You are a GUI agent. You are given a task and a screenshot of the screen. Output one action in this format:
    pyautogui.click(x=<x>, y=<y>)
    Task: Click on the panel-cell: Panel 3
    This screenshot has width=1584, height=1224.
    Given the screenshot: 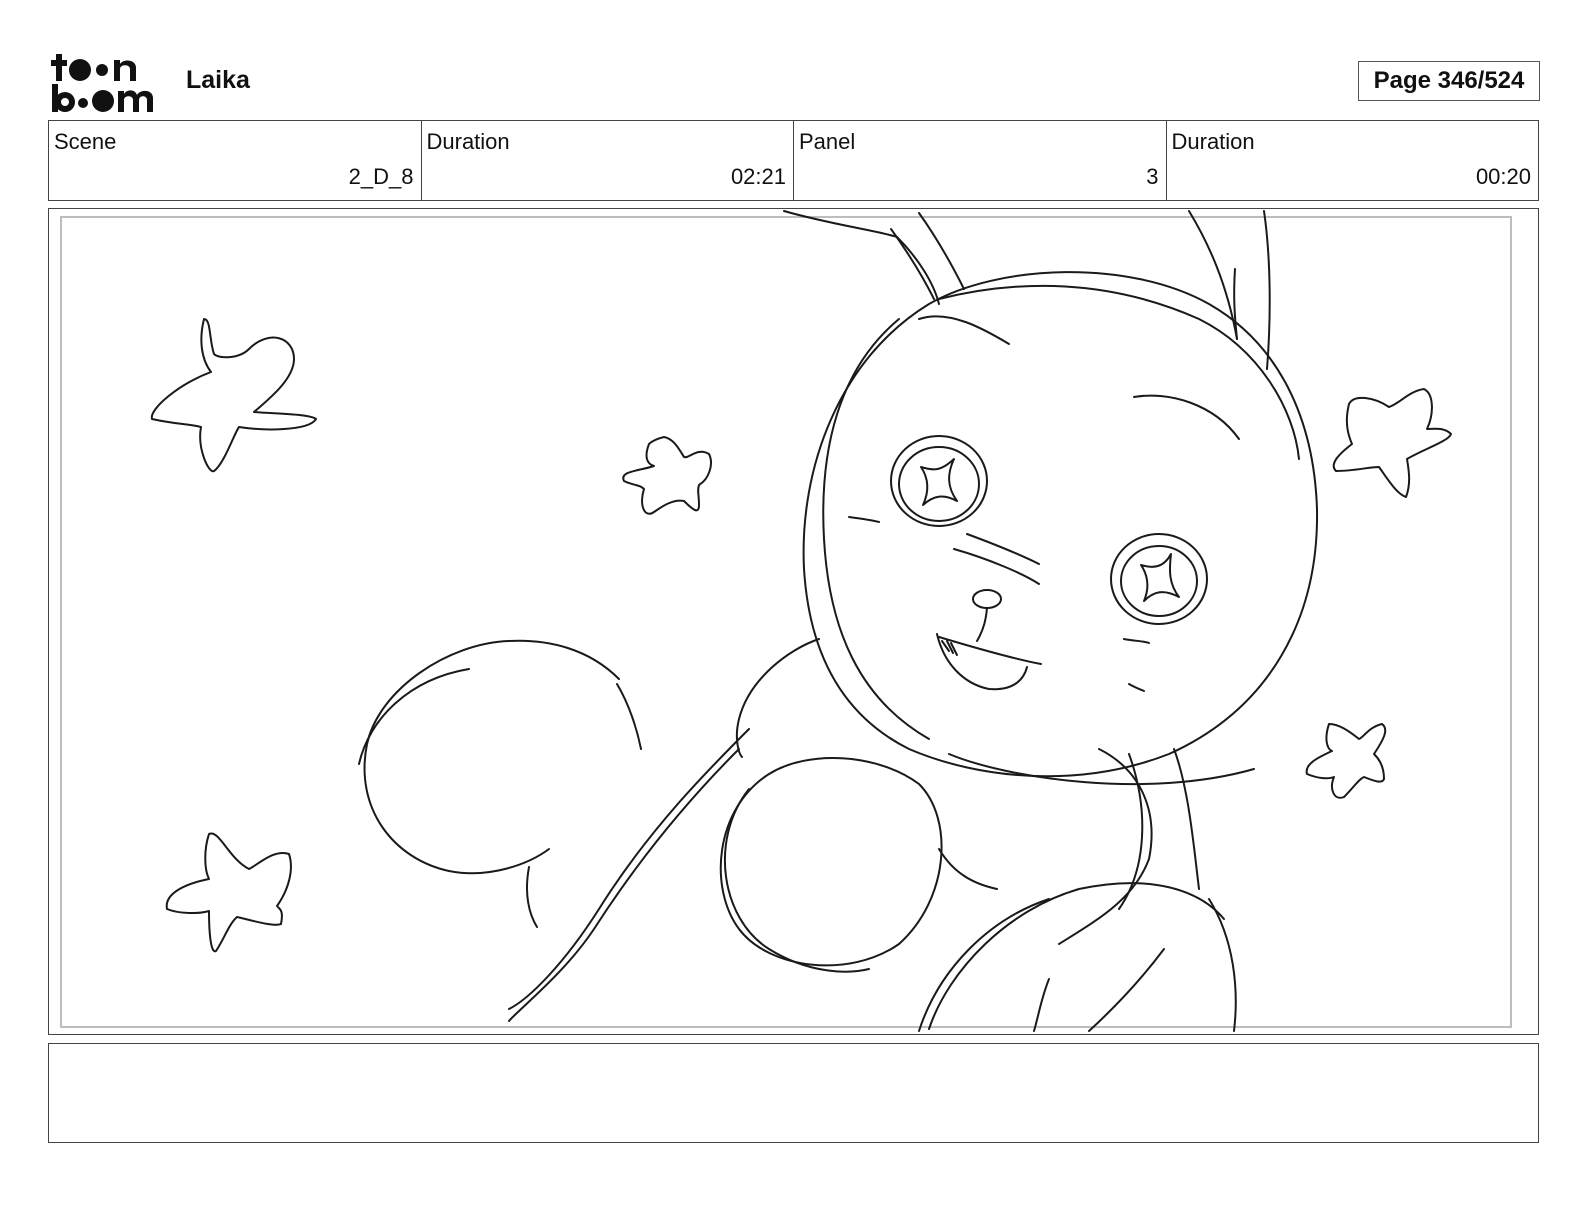 What is the action you would take?
    pyautogui.click(x=980, y=160)
    